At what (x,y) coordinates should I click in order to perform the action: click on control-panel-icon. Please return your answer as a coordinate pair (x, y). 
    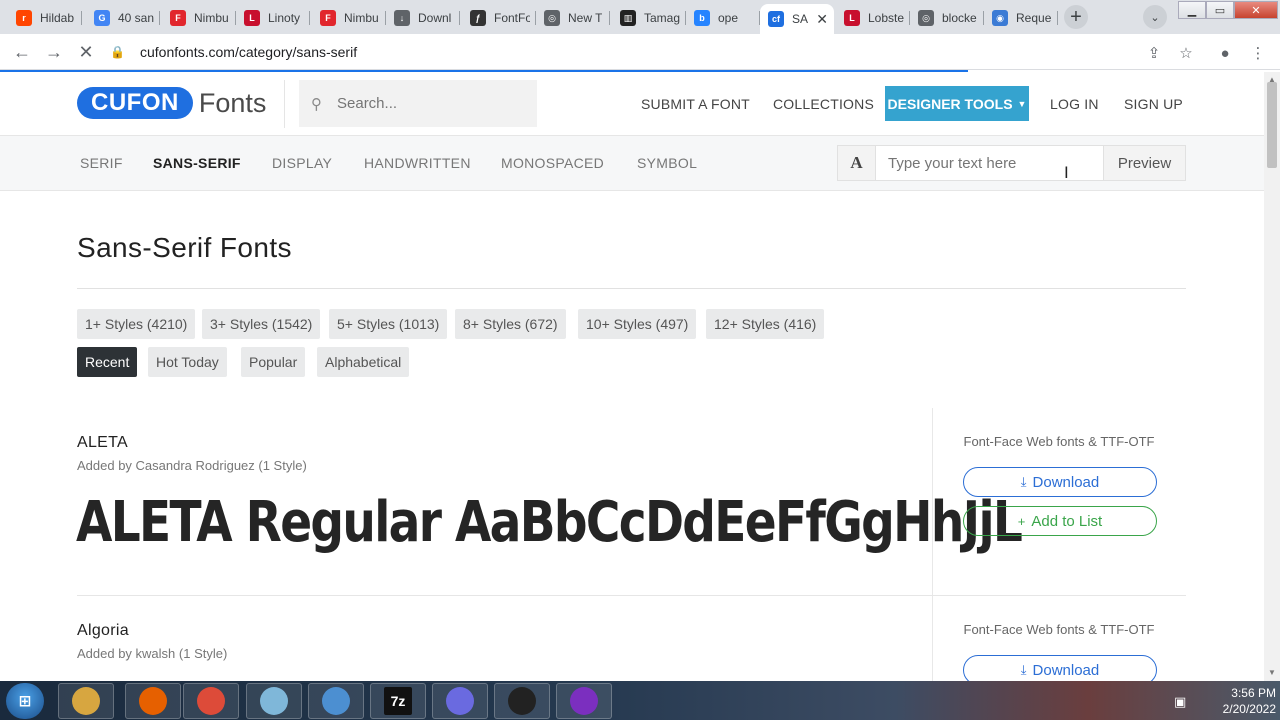
    Looking at the image, I should click on (336, 701).